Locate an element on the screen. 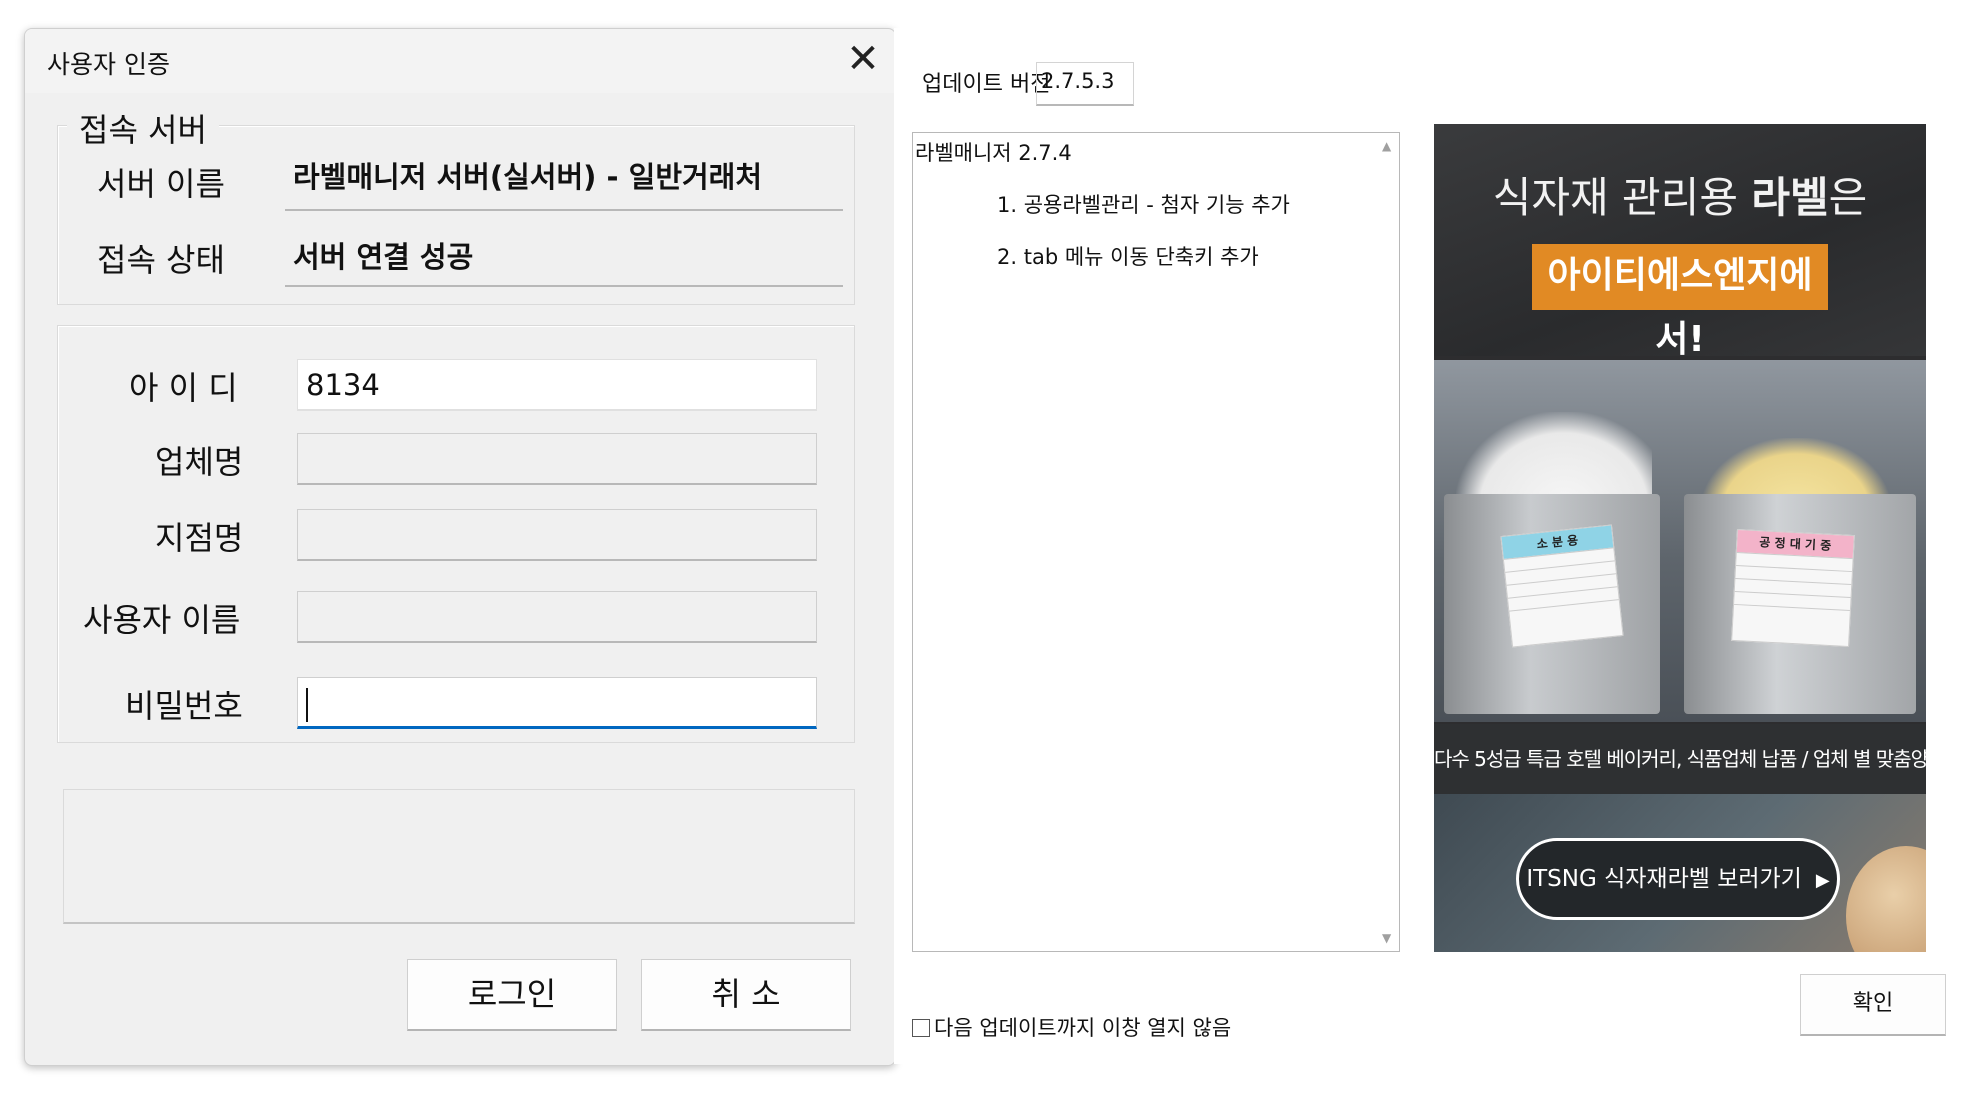 This screenshot has height=1096, width=1988. food-label-right: 공 정 대 기 중 is located at coordinates (1793, 588).